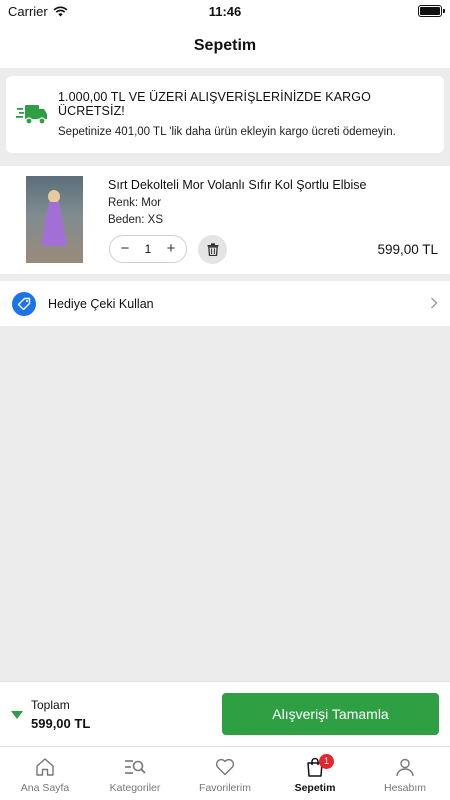 This screenshot has width=450, height=800. I want to click on categories-search-icon, so click(135, 767).